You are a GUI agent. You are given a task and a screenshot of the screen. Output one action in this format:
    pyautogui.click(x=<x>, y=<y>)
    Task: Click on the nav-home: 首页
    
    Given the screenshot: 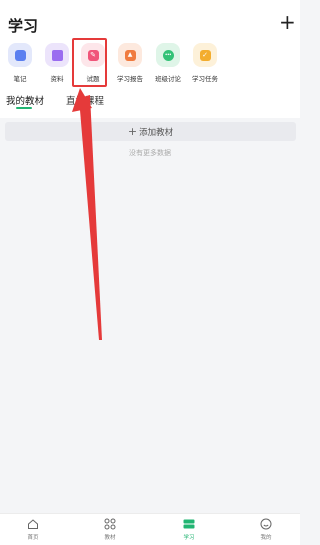 What is the action you would take?
    pyautogui.click(x=33, y=529)
    